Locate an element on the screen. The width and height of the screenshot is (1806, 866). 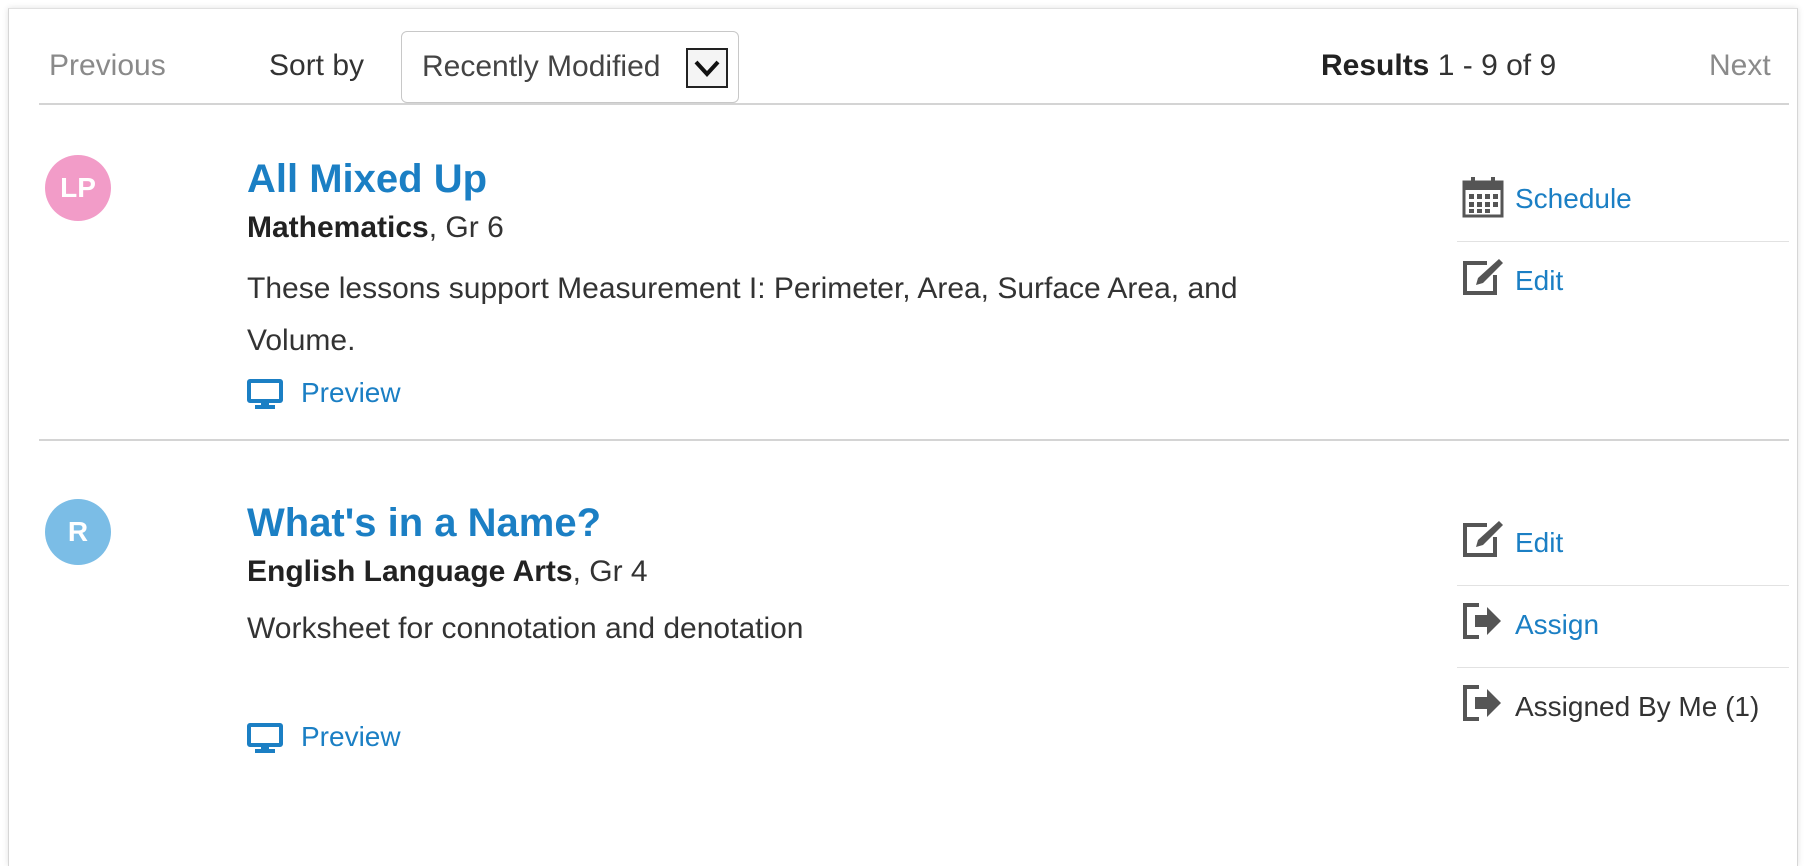
schedule-label: Schedule is located at coordinates (1573, 198).